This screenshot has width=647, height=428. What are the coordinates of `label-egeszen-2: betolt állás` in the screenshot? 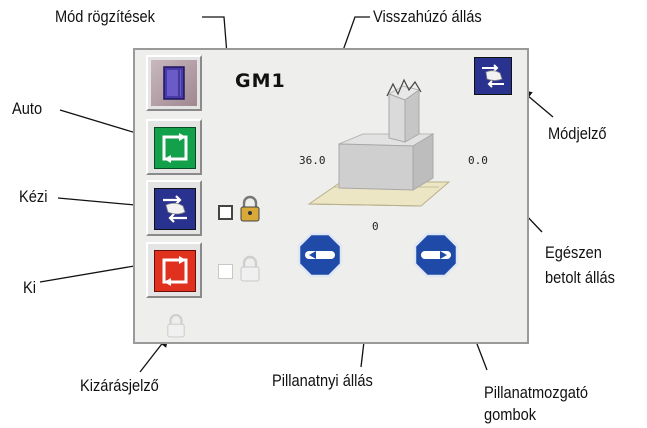 It's located at (580, 277).